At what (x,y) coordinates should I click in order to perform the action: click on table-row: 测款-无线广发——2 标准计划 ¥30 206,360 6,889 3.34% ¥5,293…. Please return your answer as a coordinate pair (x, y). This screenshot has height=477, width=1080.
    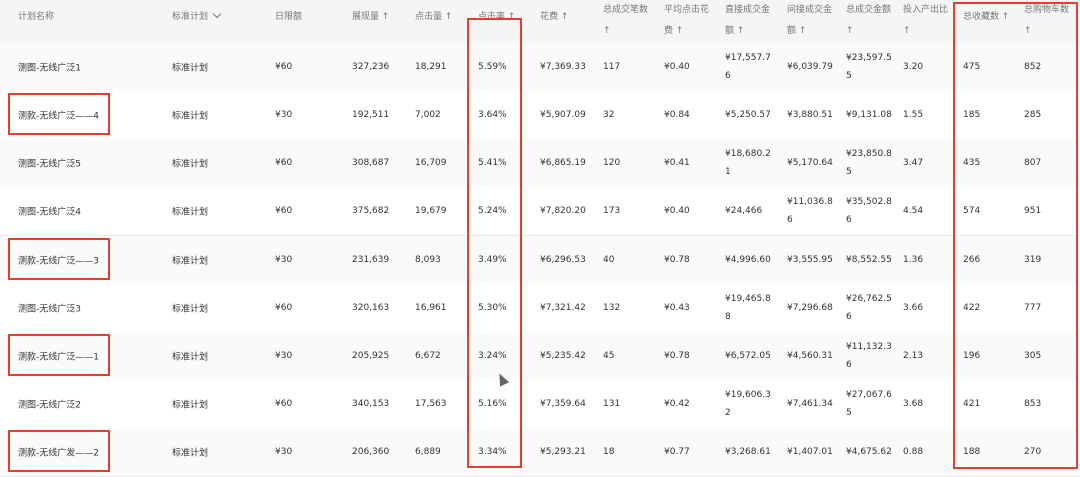
    Looking at the image, I should click on (540, 452).